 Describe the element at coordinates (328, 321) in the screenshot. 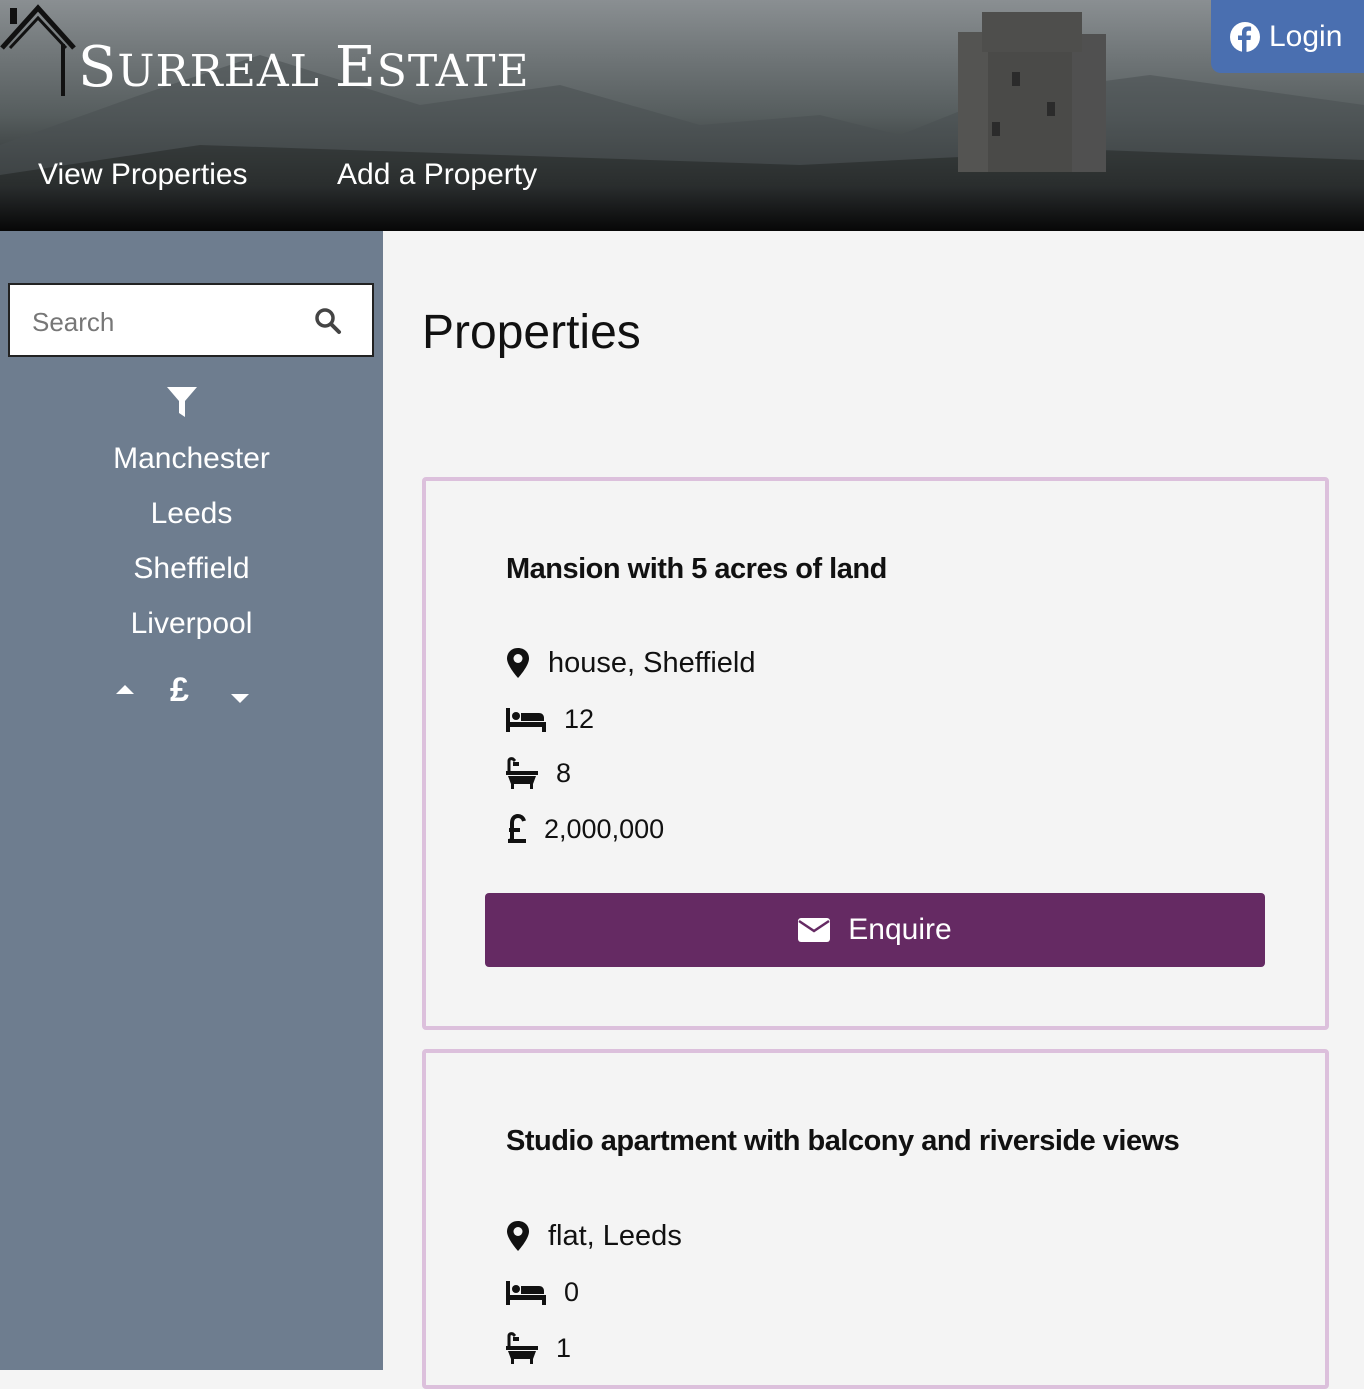

I see `search-icon` at that location.